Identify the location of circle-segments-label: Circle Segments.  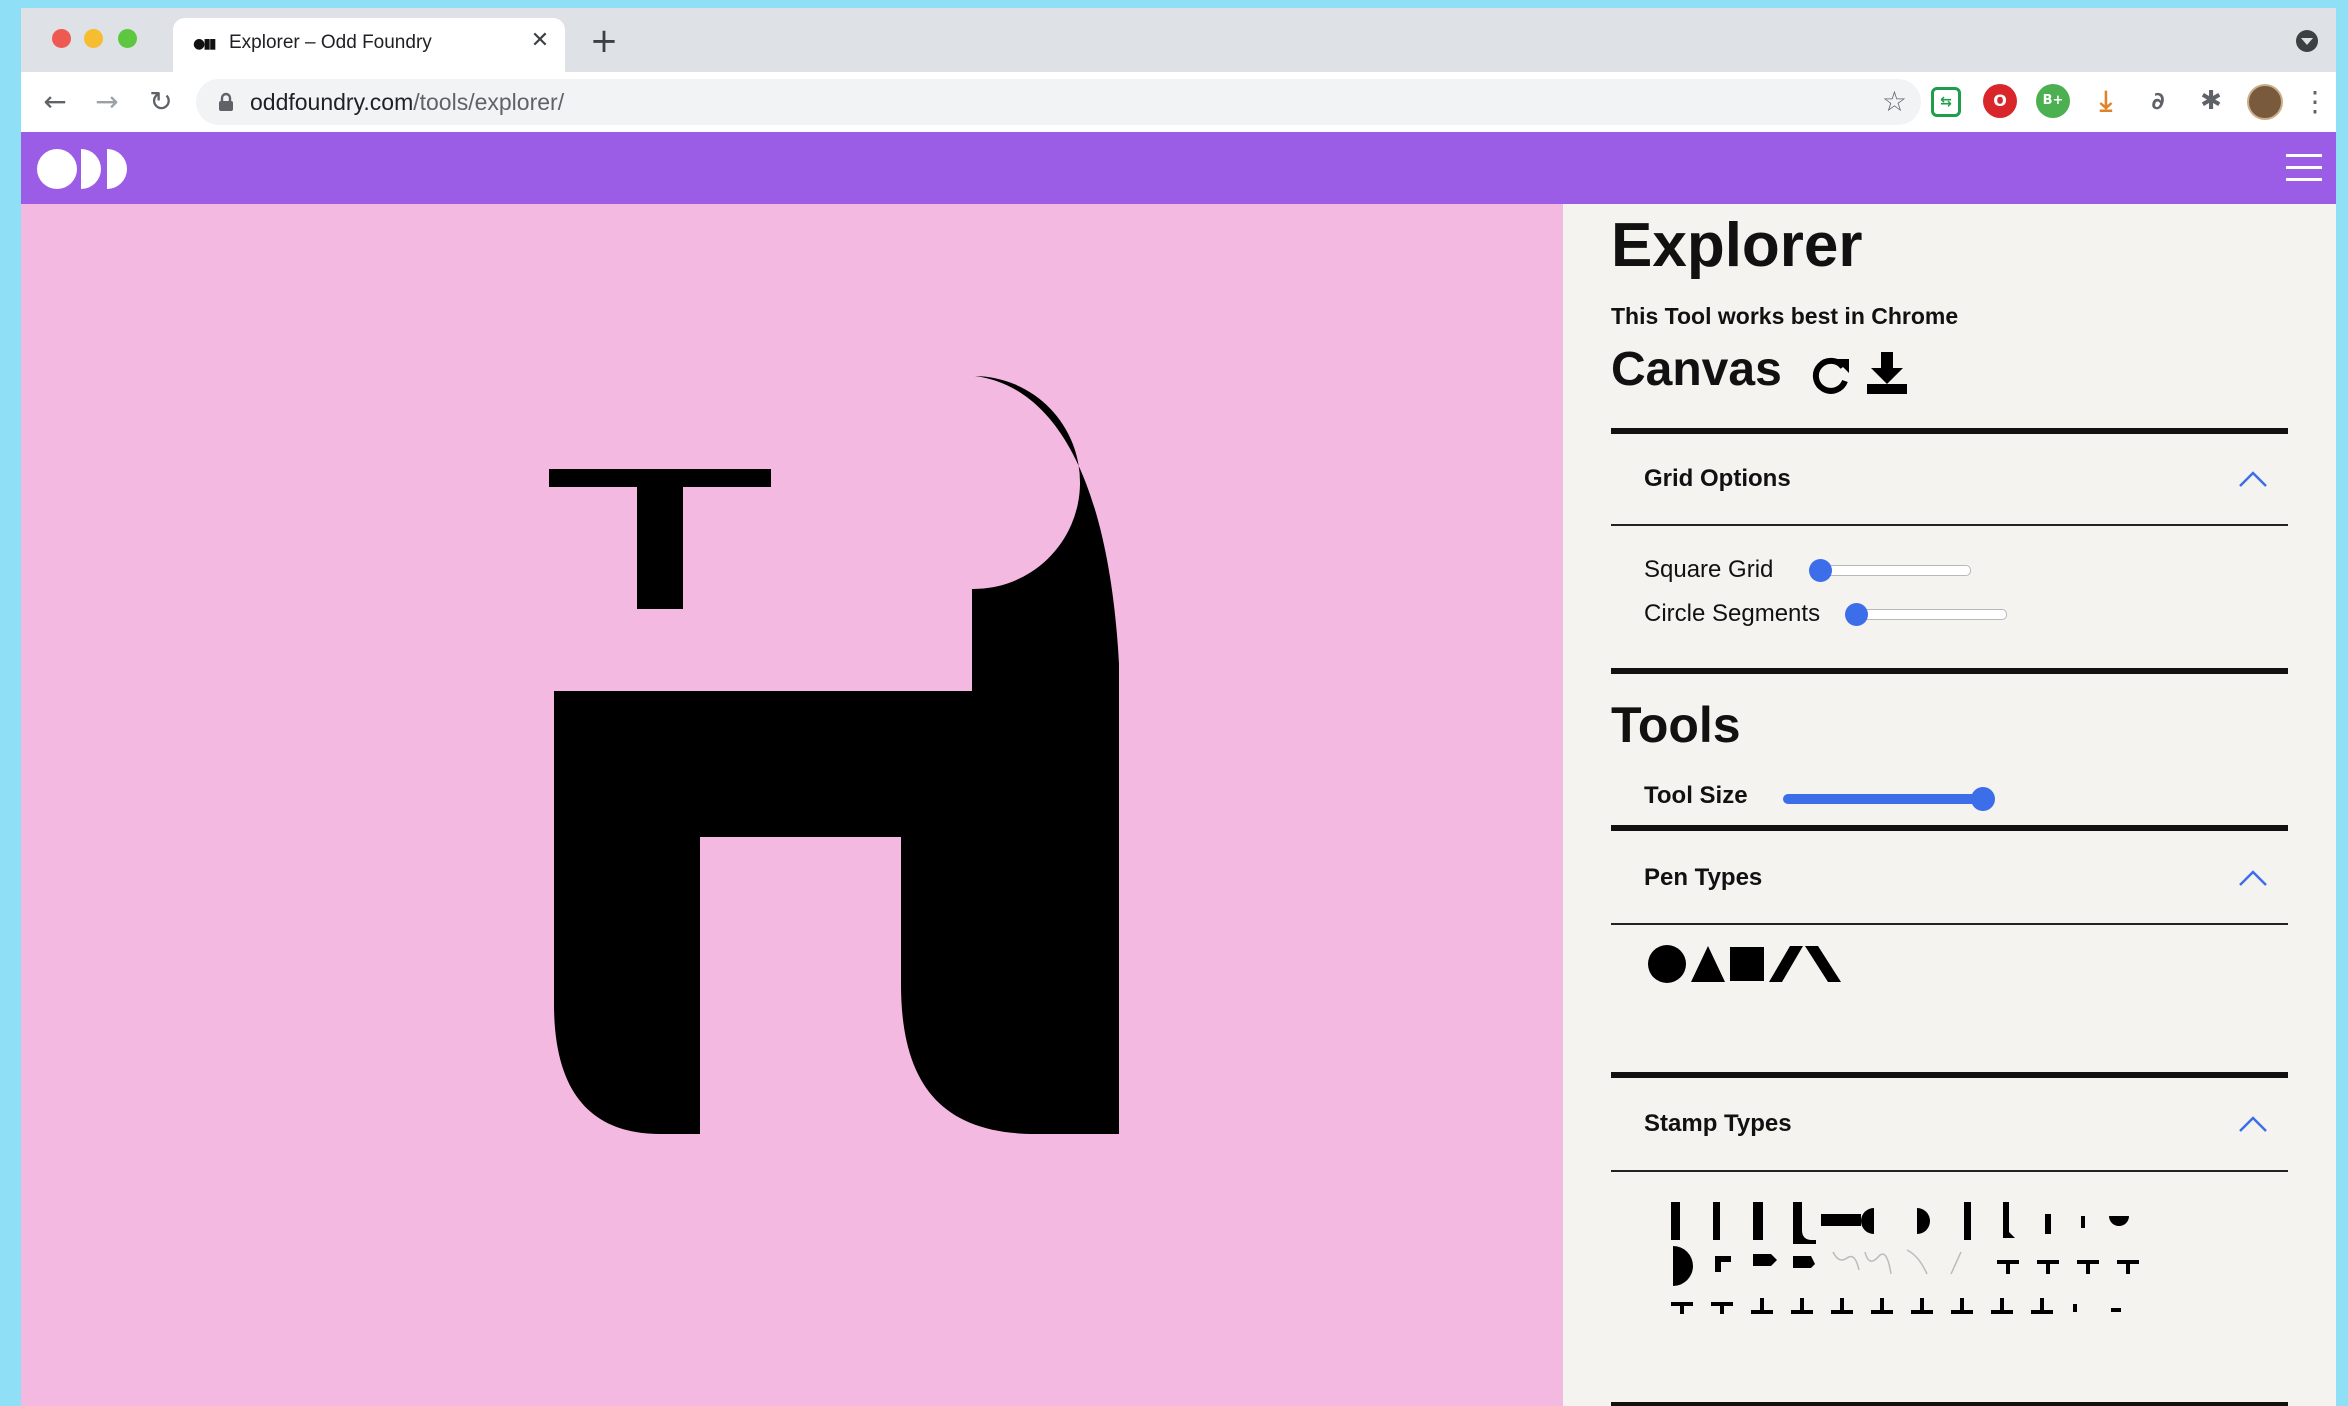
(1732, 613).